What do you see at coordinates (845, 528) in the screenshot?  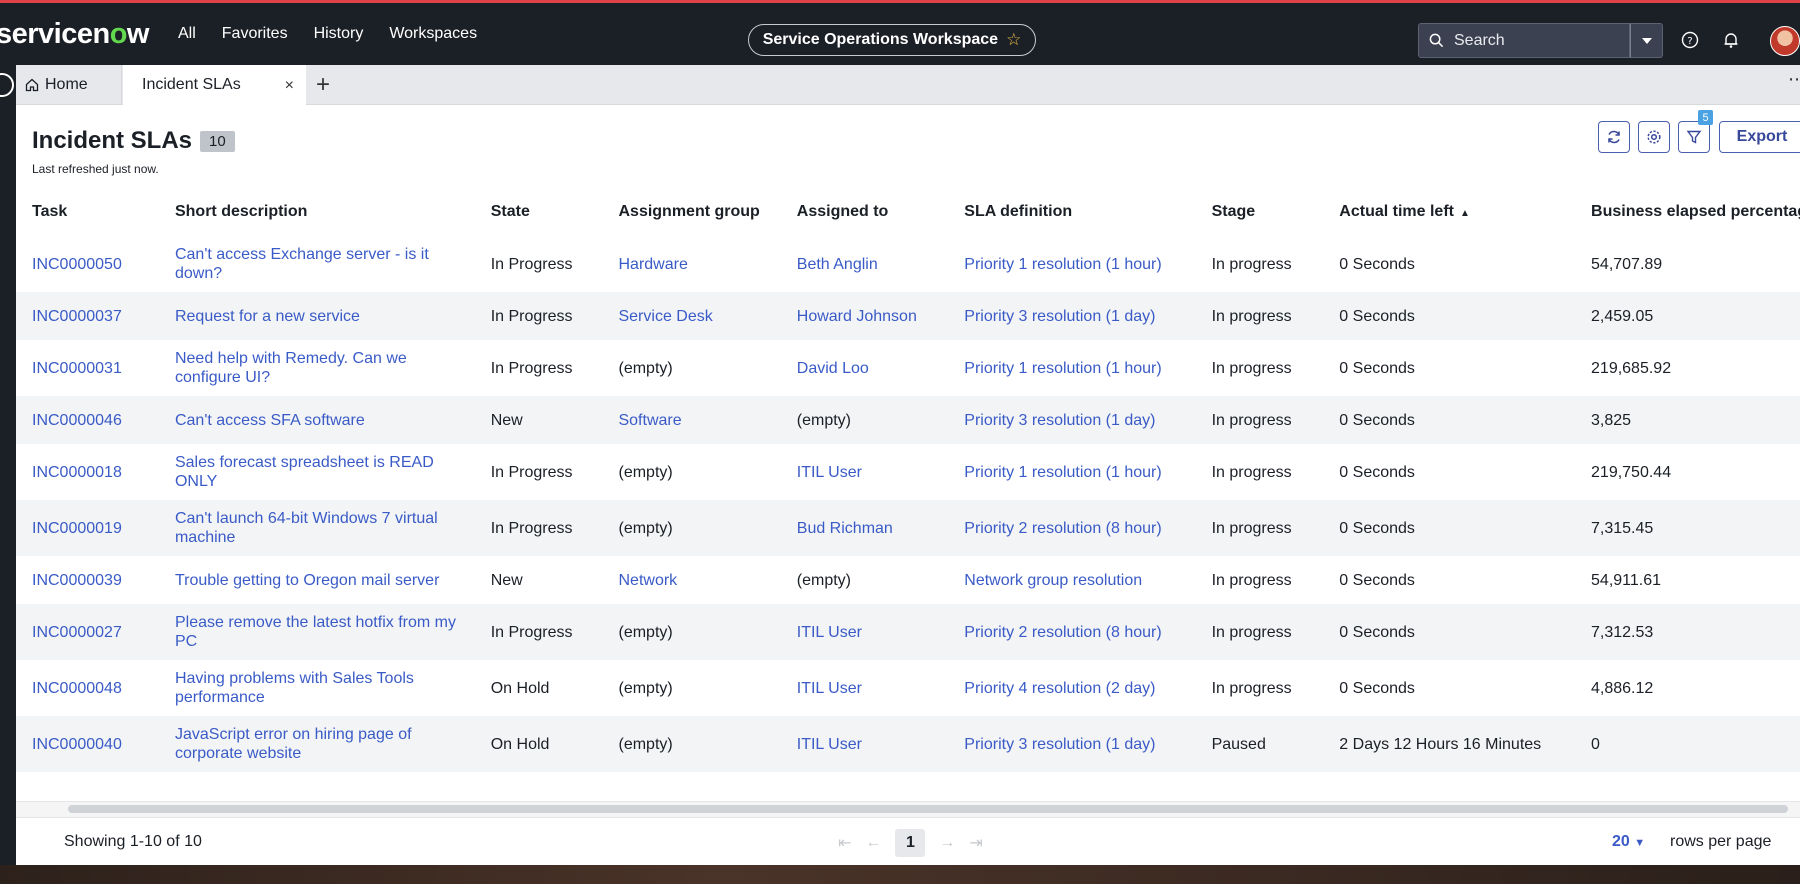 I see `assigned-to-link: Bud Richman` at bounding box center [845, 528].